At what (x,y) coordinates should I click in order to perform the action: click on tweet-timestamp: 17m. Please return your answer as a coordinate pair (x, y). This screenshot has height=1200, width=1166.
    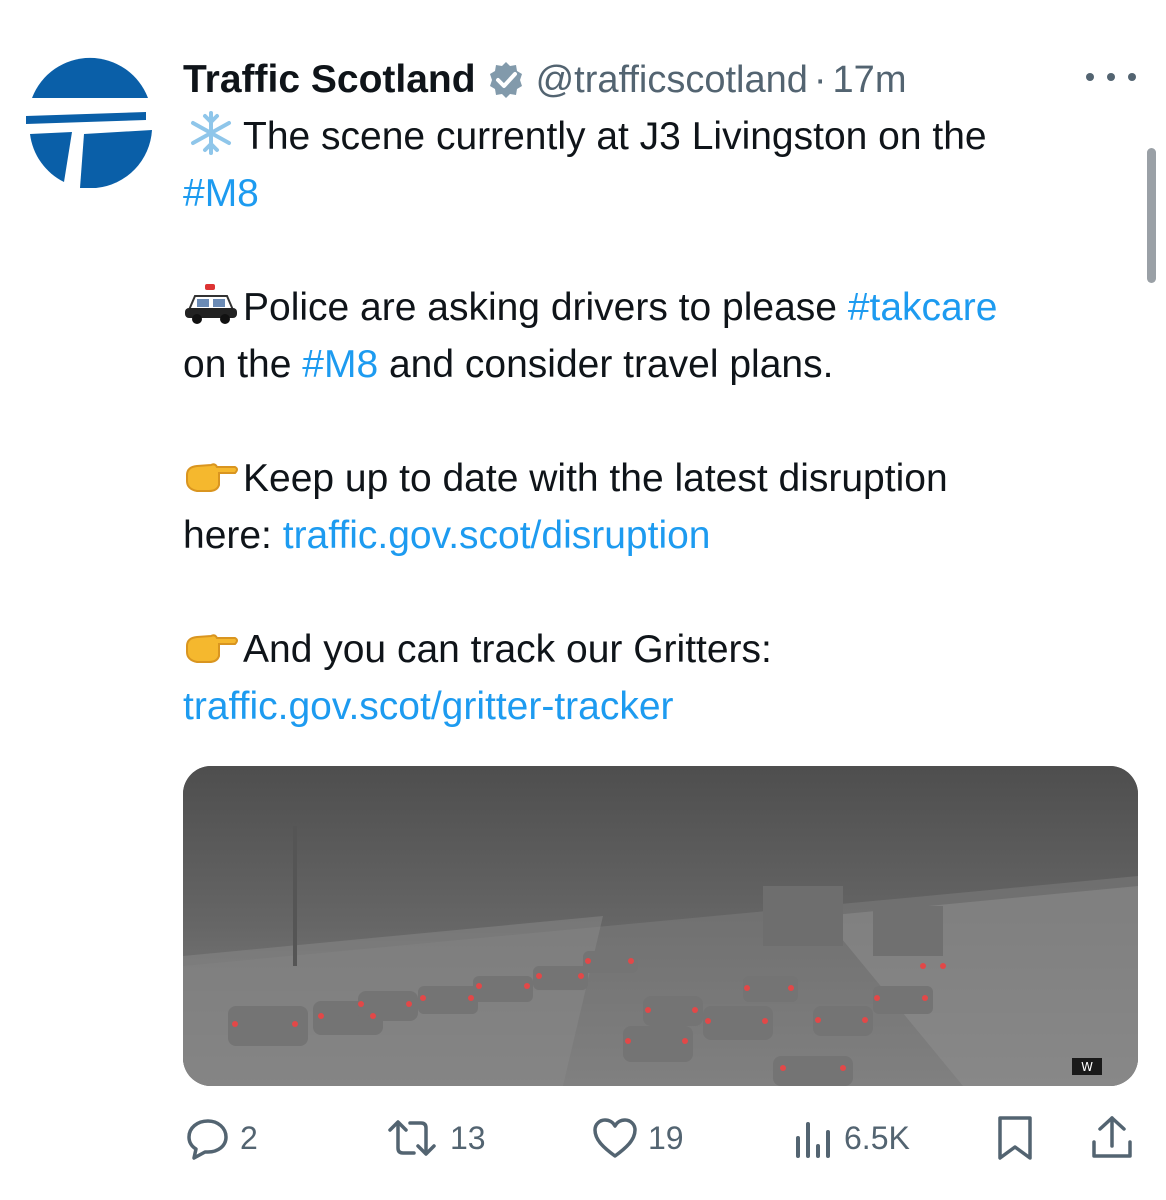
    Looking at the image, I should click on (870, 80).